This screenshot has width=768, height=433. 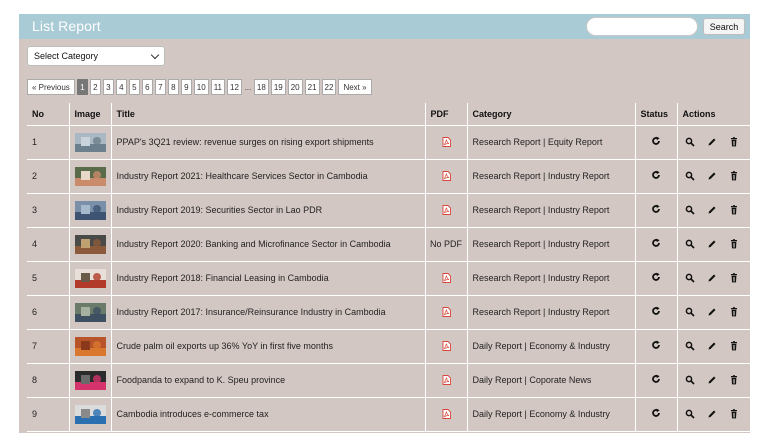 I want to click on pagination-page-11: 11, so click(x=218, y=87).